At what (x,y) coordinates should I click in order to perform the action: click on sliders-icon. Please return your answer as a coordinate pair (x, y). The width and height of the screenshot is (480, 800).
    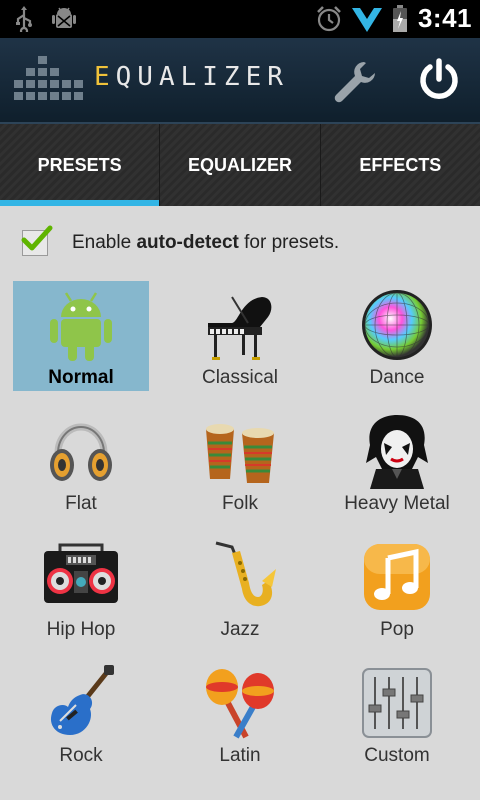
    Looking at the image, I should click on (397, 703).